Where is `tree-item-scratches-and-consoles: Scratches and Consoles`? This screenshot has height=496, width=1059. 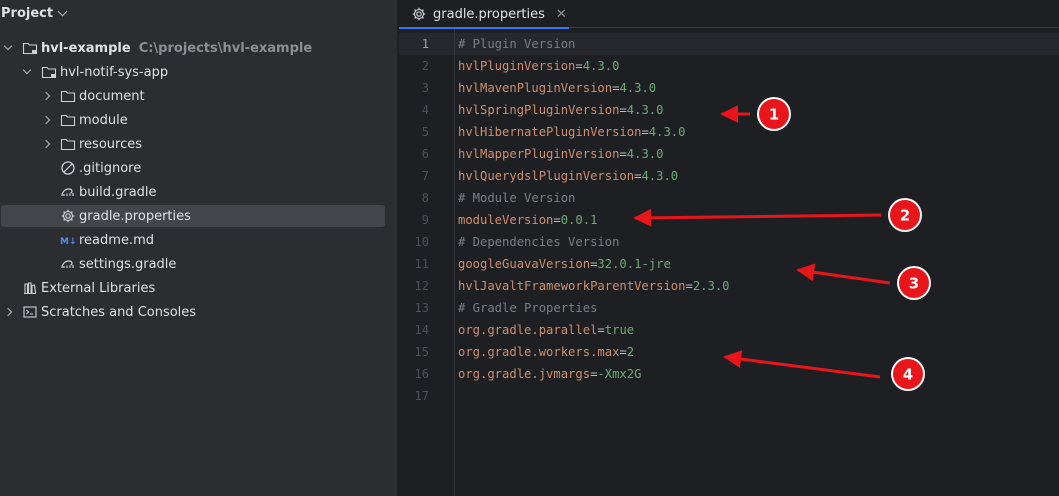
tree-item-scratches-and-consoles: Scratches and Consoles is located at coordinates (192, 312).